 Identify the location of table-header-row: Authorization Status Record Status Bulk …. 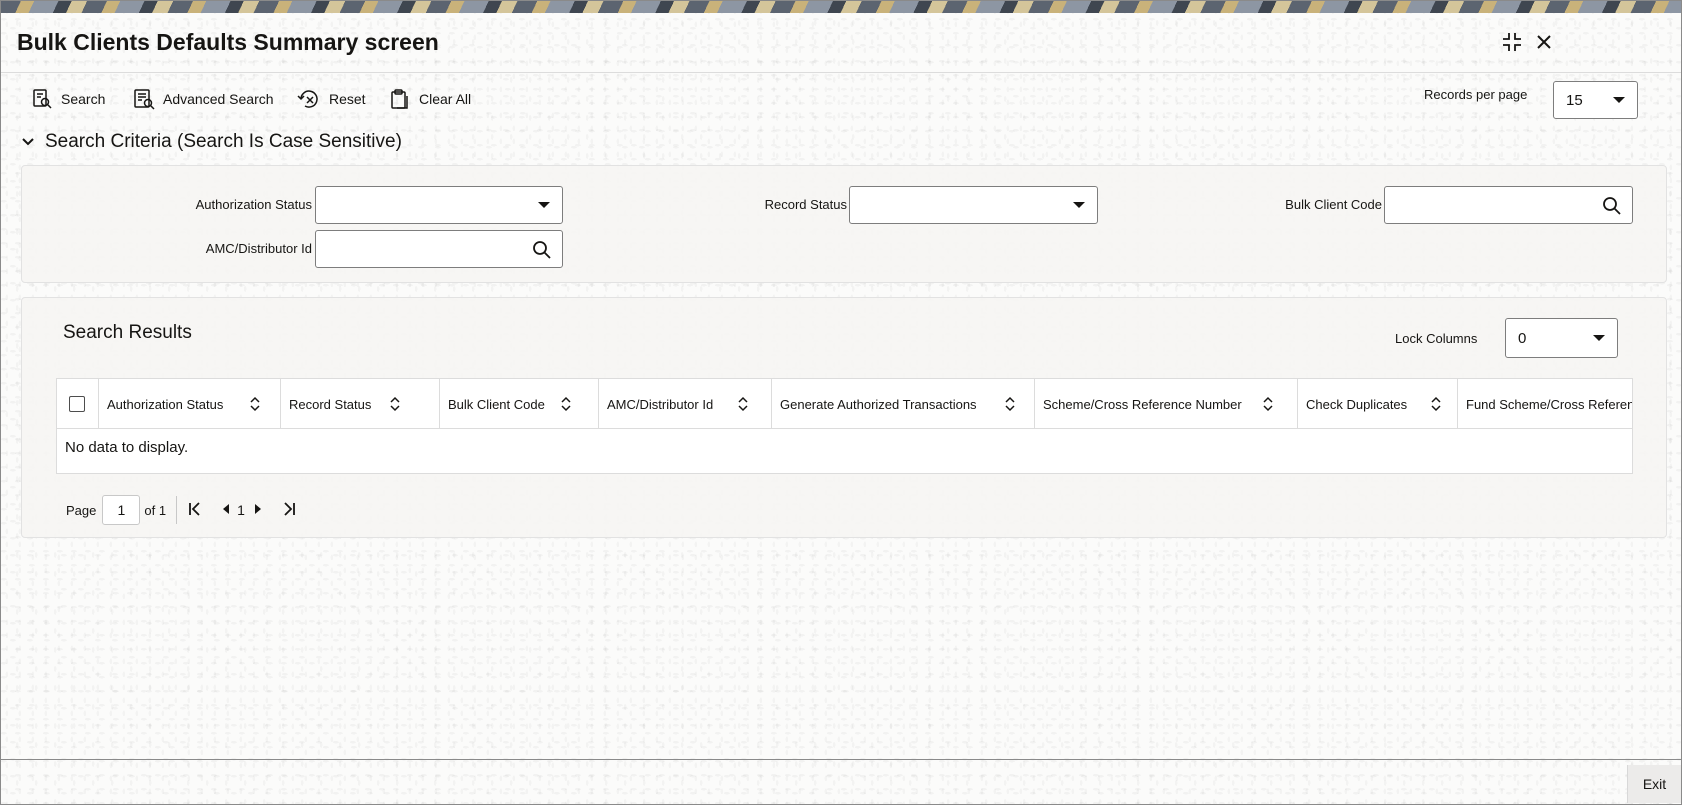
(844, 404).